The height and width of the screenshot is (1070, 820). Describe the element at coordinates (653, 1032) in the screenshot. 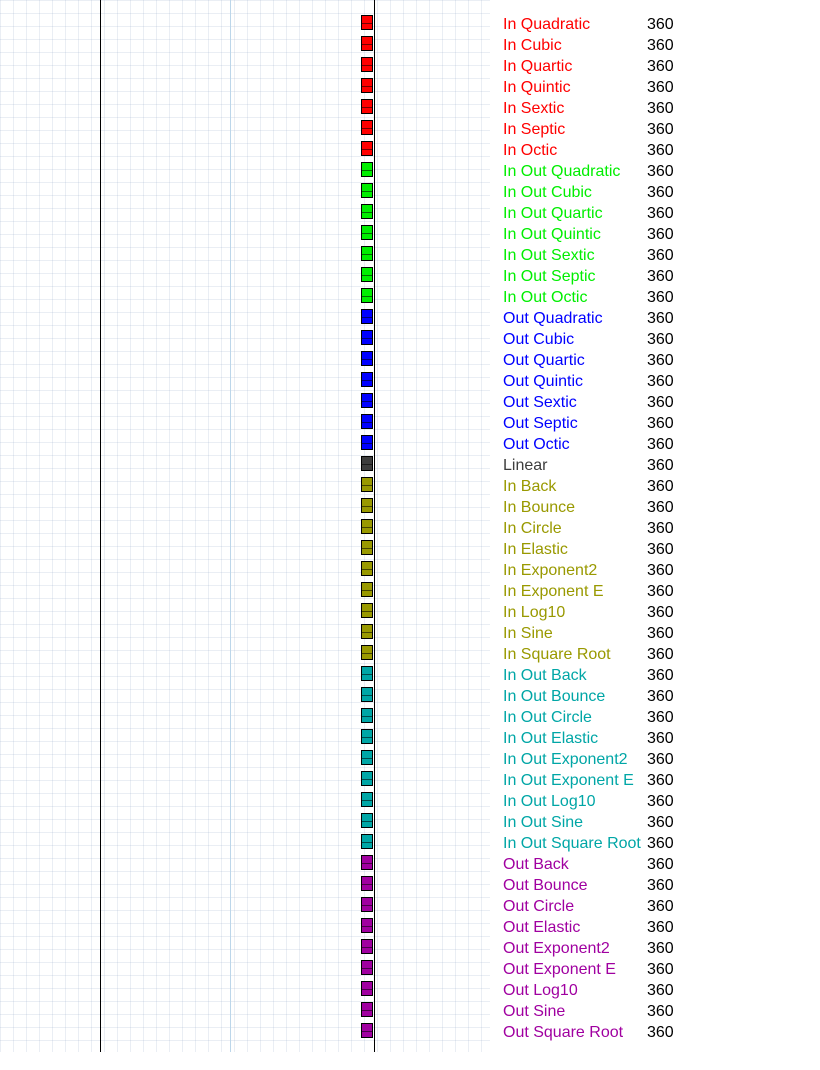

I see `list-item: Out Square Root 360` at that location.